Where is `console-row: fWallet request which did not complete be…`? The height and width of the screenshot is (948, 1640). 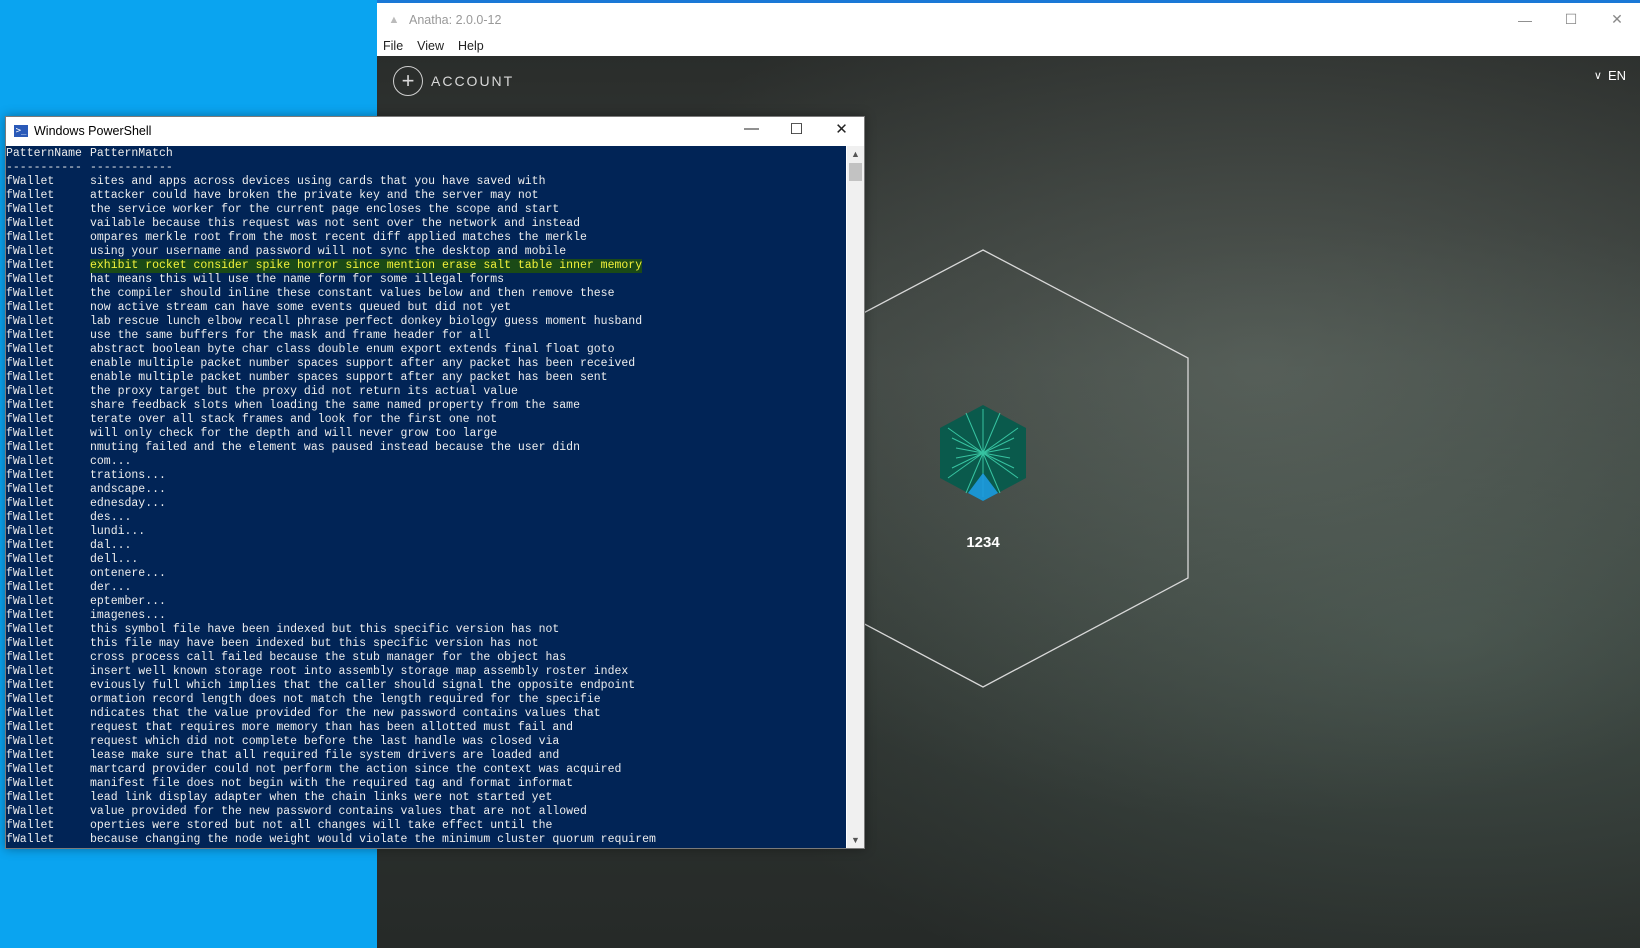 console-row: fWallet request which did not complete be… is located at coordinates (426, 742).